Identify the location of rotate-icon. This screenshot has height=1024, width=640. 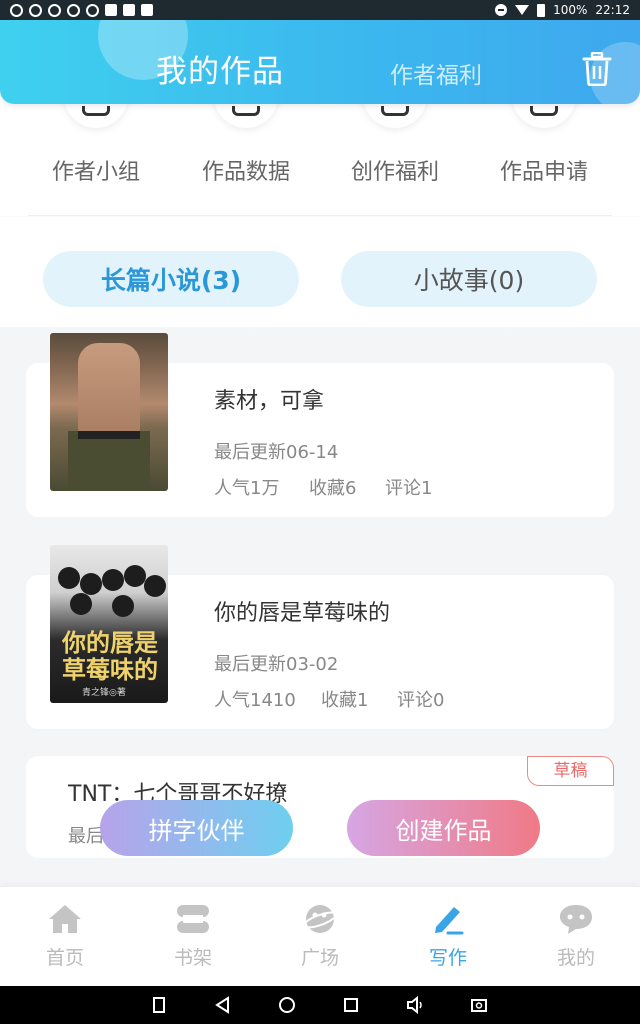
(159, 1005).